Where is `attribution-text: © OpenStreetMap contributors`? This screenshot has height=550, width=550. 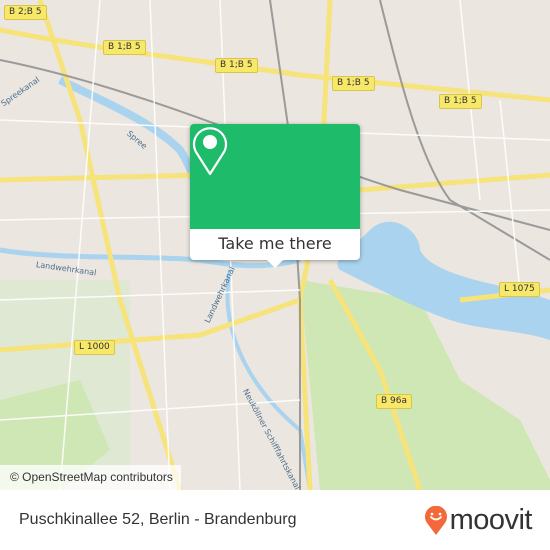 attribution-text: © OpenStreetMap contributors is located at coordinates (91, 477).